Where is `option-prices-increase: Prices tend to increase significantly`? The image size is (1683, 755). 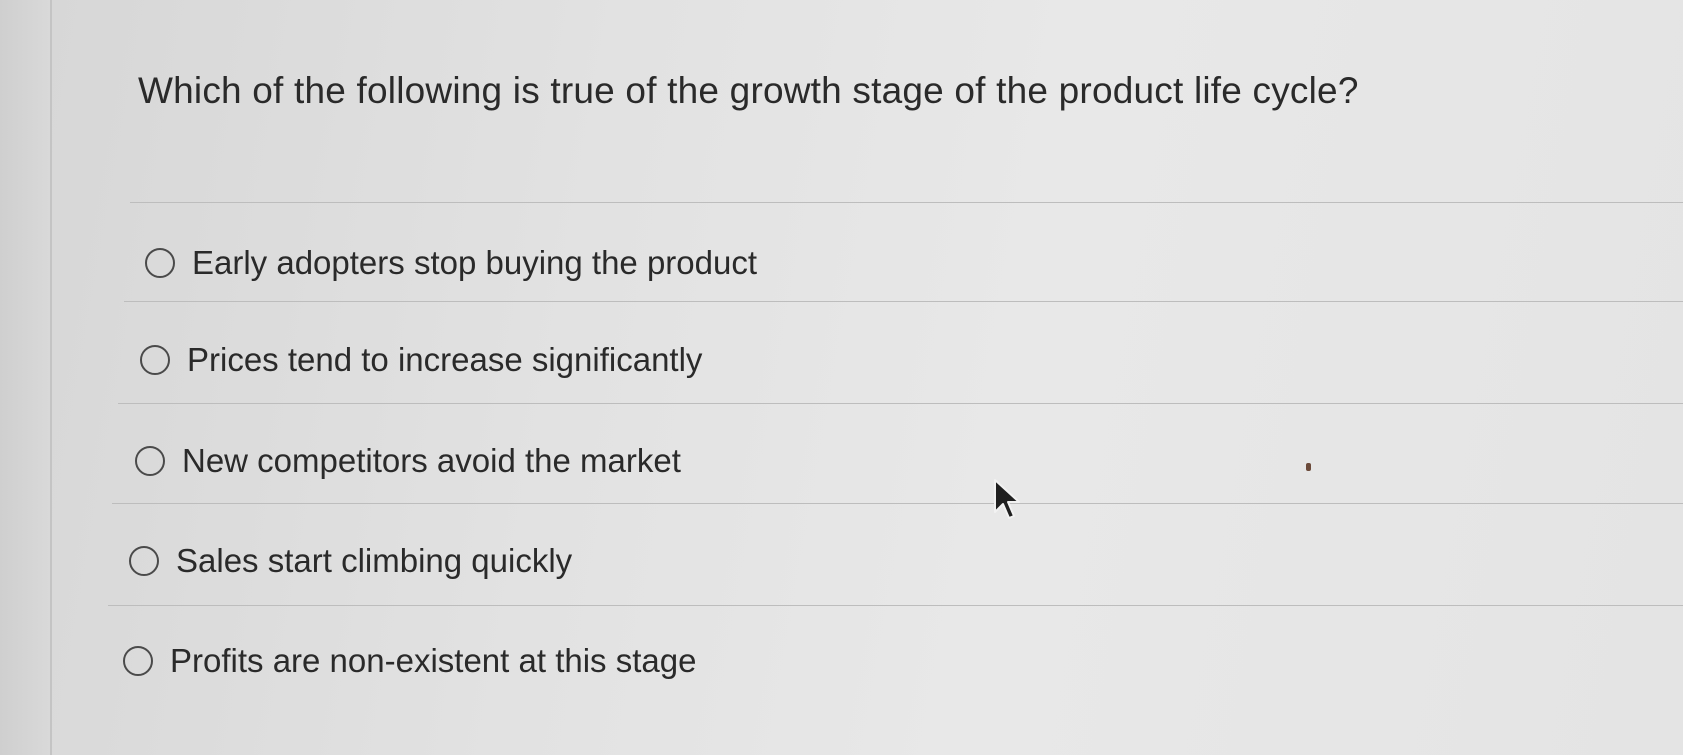 option-prices-increase: Prices tend to increase significantly is located at coordinates (421, 360).